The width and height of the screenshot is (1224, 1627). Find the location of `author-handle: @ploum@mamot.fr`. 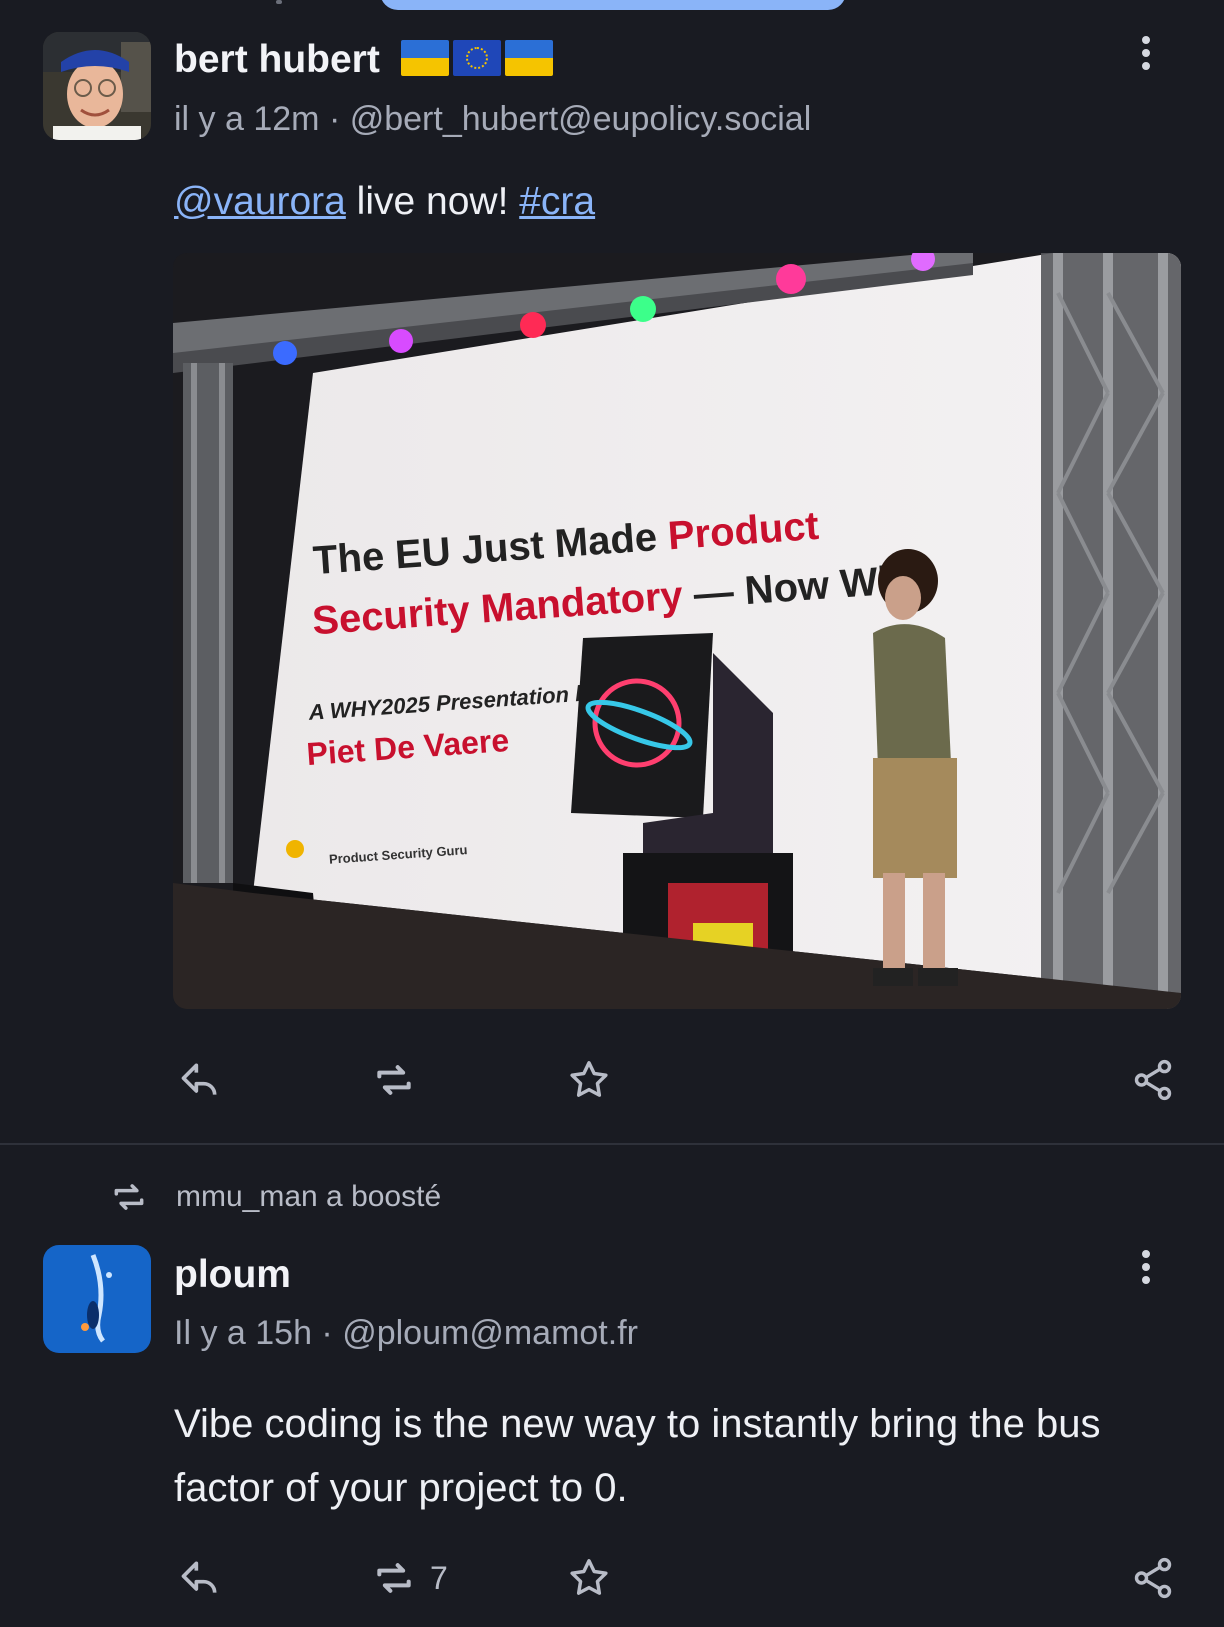

author-handle: @ploum@mamot.fr is located at coordinates (490, 1333).